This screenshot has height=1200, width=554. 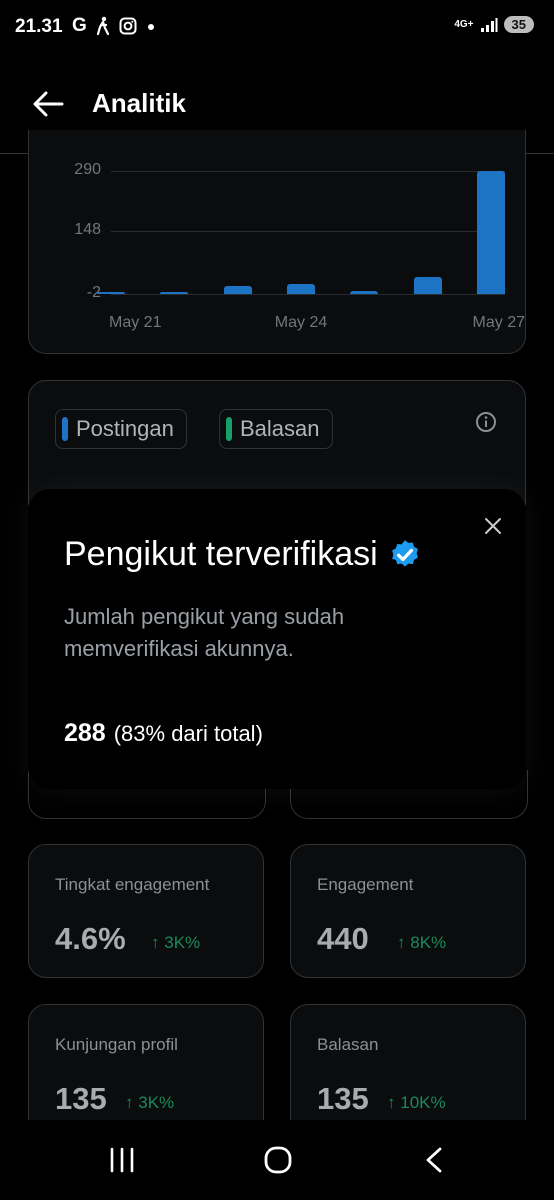 What do you see at coordinates (489, 24) in the screenshot?
I see `signal-icon` at bounding box center [489, 24].